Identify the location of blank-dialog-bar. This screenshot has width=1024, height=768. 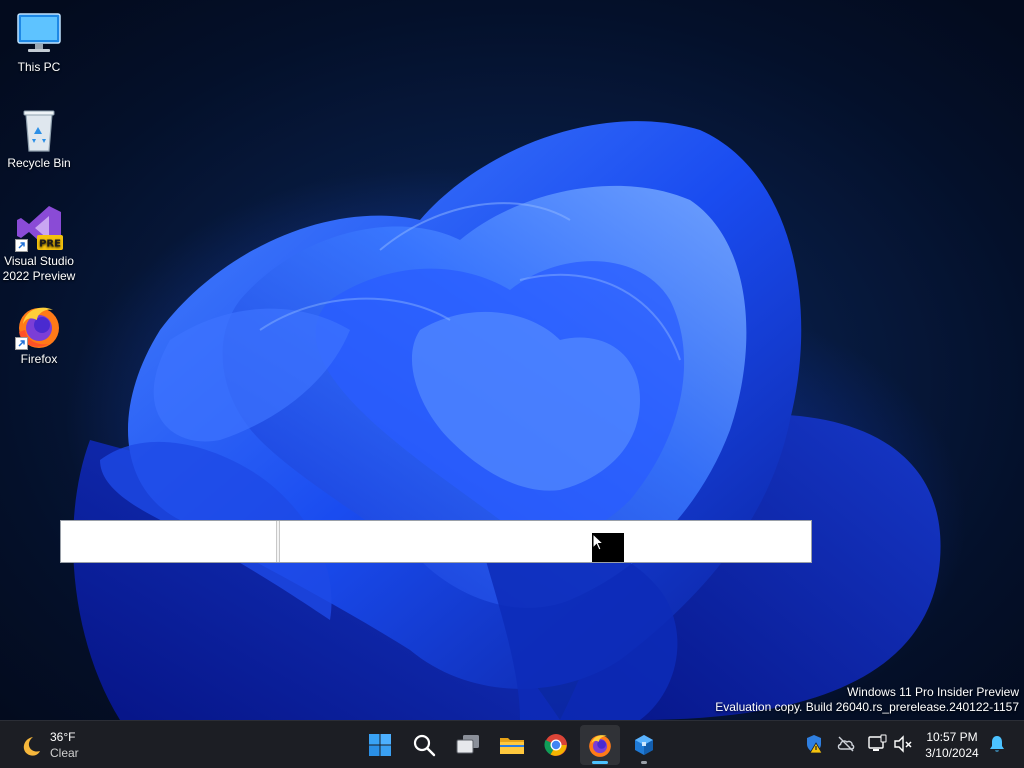
(436, 541).